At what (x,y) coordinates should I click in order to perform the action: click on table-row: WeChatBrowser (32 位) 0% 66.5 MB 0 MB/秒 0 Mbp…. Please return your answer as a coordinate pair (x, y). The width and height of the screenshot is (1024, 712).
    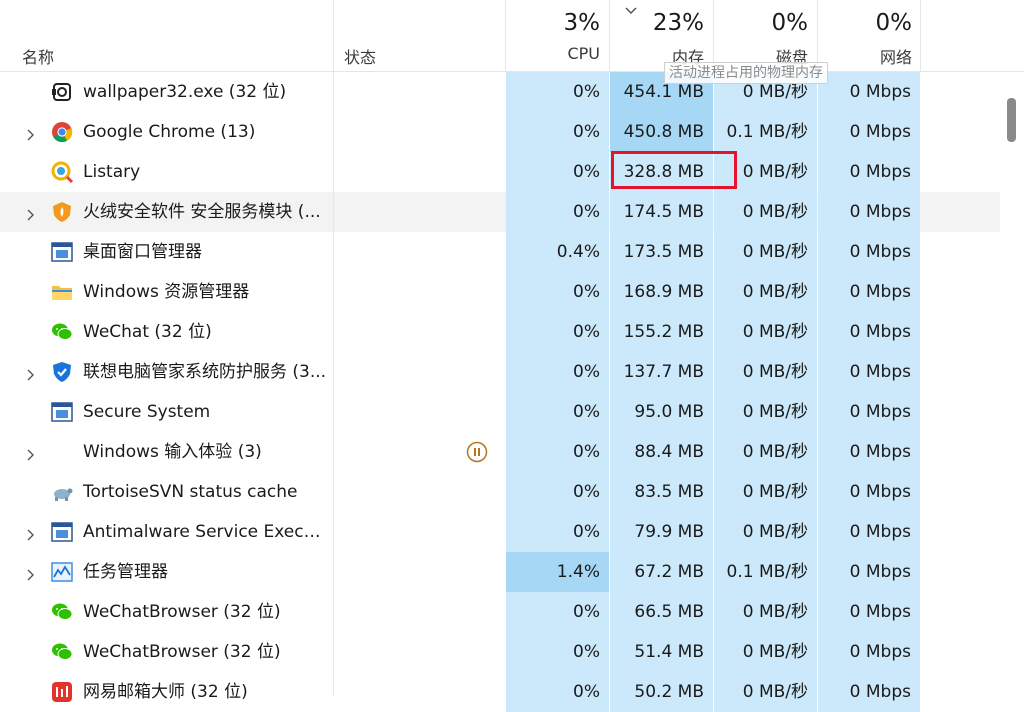
    Looking at the image, I should click on (500, 612).